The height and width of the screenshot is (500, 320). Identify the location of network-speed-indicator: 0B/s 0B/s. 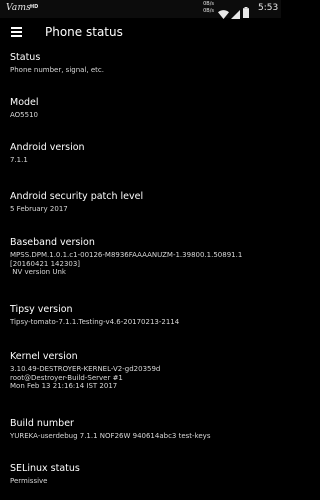
(205, 8).